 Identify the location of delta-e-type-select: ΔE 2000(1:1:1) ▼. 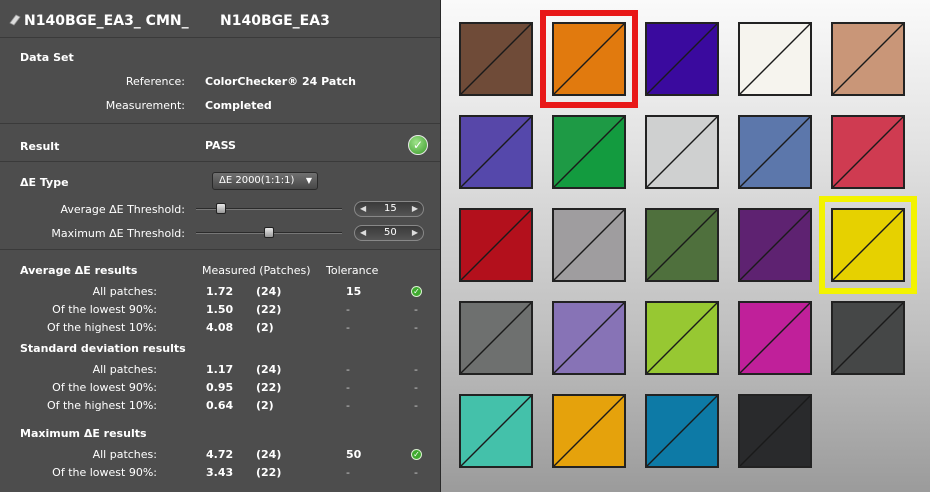
(265, 181).